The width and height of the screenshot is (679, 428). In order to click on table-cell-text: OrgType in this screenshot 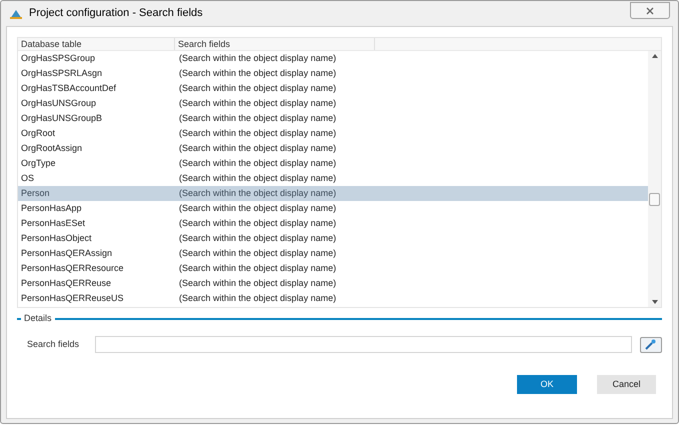, I will do `click(38, 163)`.